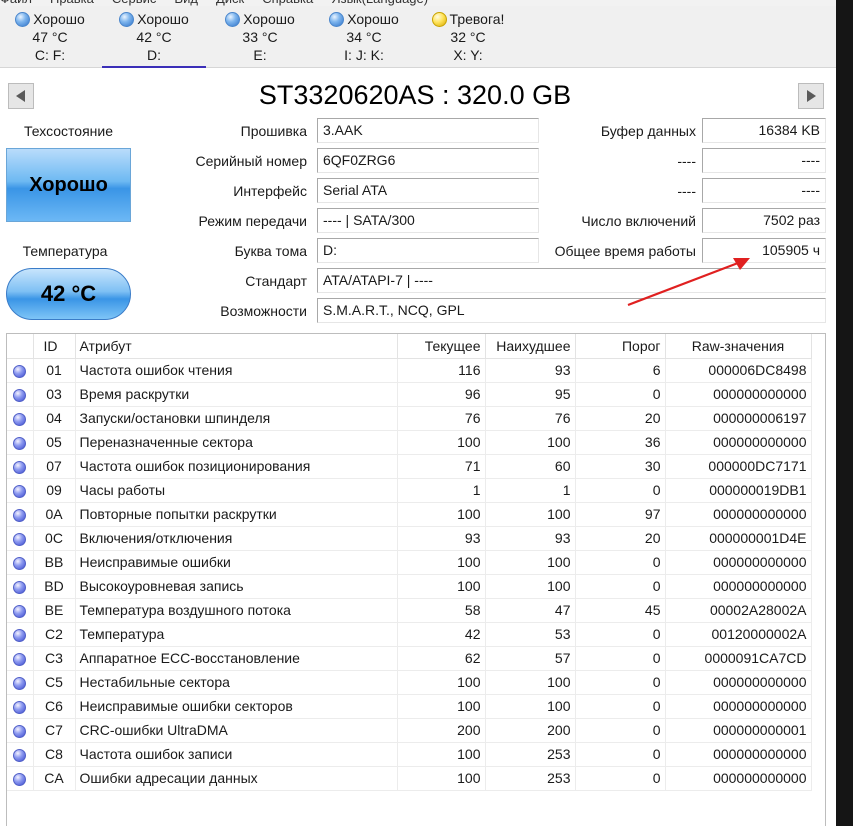 This screenshot has width=853, height=826. What do you see at coordinates (252, 221) in the screenshot?
I see `transfer-mode-label: Режим передачи` at bounding box center [252, 221].